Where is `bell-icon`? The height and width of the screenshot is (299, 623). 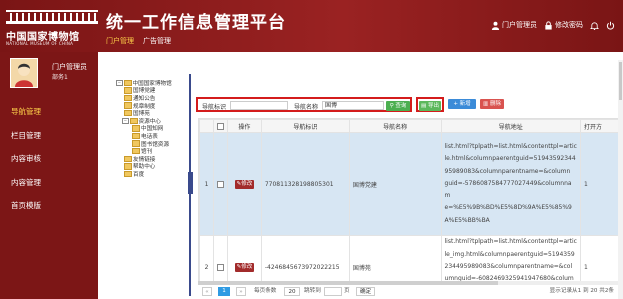
bell-icon is located at coordinates (594, 25).